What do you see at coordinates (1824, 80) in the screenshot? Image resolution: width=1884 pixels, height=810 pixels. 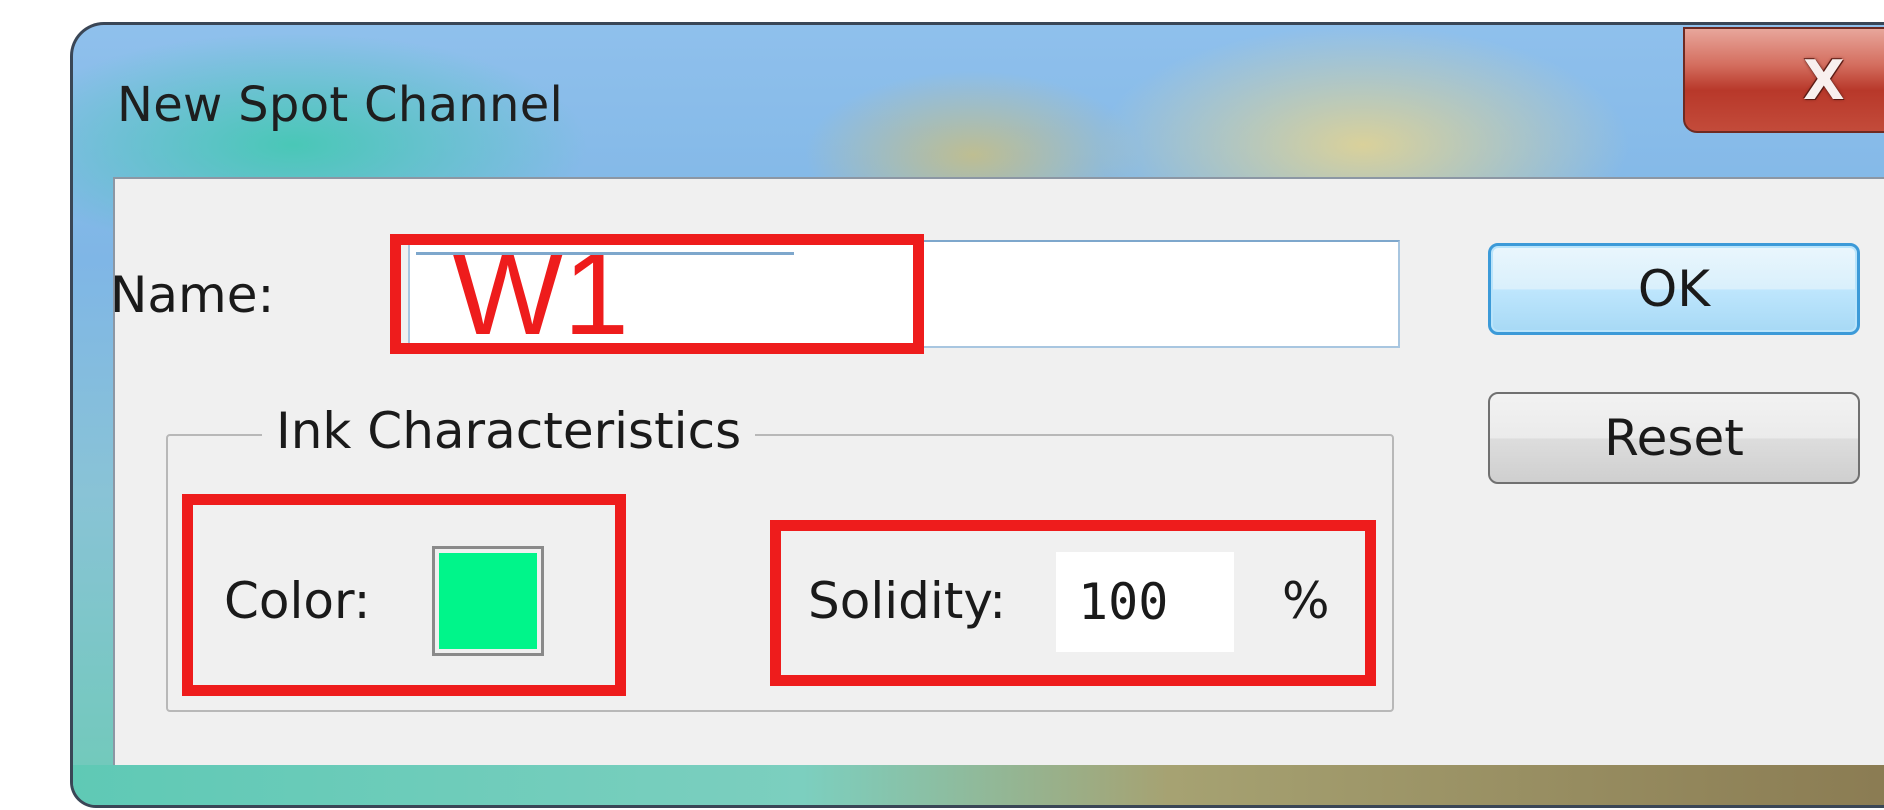 I see `close-icon: X` at bounding box center [1824, 80].